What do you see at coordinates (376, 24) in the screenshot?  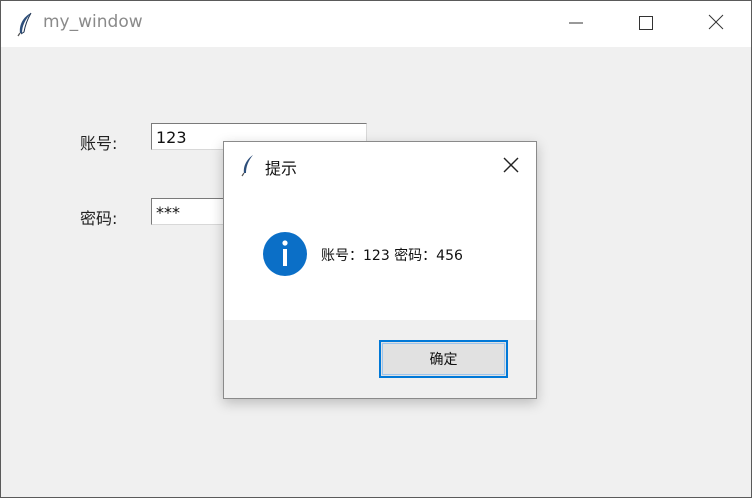 I see `title-bar: my_window` at bounding box center [376, 24].